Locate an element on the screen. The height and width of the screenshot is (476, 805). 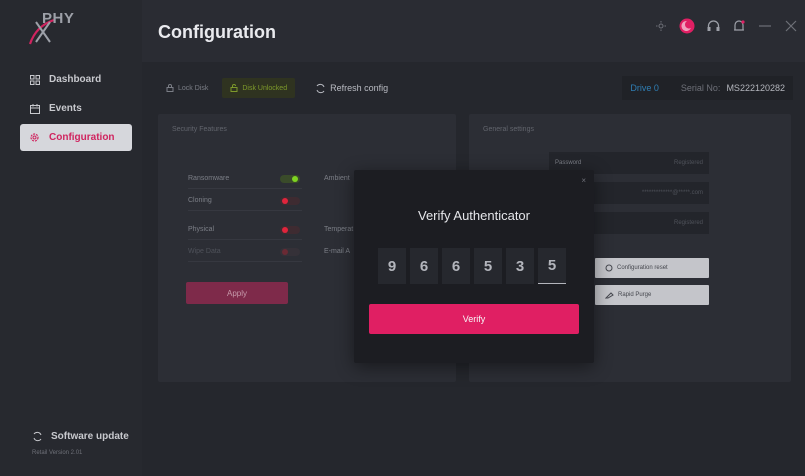
serial-label: Serial No: is located at coordinates (700, 88).